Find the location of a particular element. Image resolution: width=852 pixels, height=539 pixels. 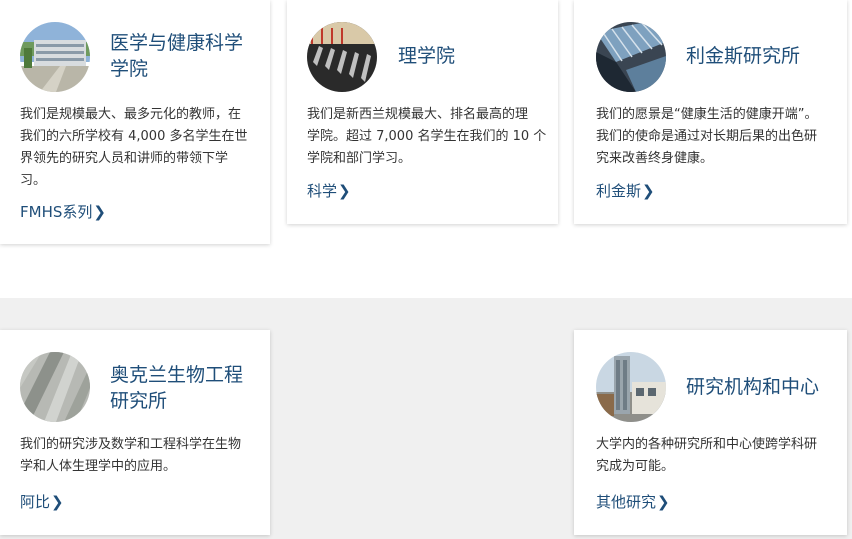

link-label: FMHS系列 is located at coordinates (56, 212).